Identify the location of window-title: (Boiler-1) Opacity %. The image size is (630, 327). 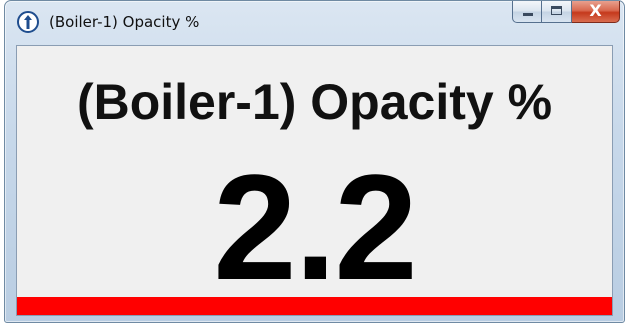
(124, 22).